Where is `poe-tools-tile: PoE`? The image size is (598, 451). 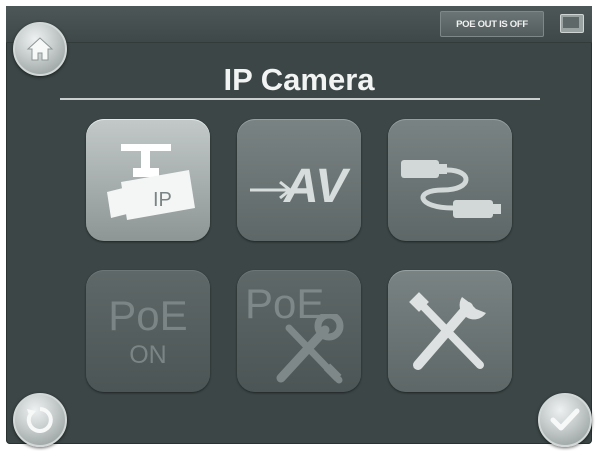
poe-tools-tile: PoE is located at coordinates (299, 331).